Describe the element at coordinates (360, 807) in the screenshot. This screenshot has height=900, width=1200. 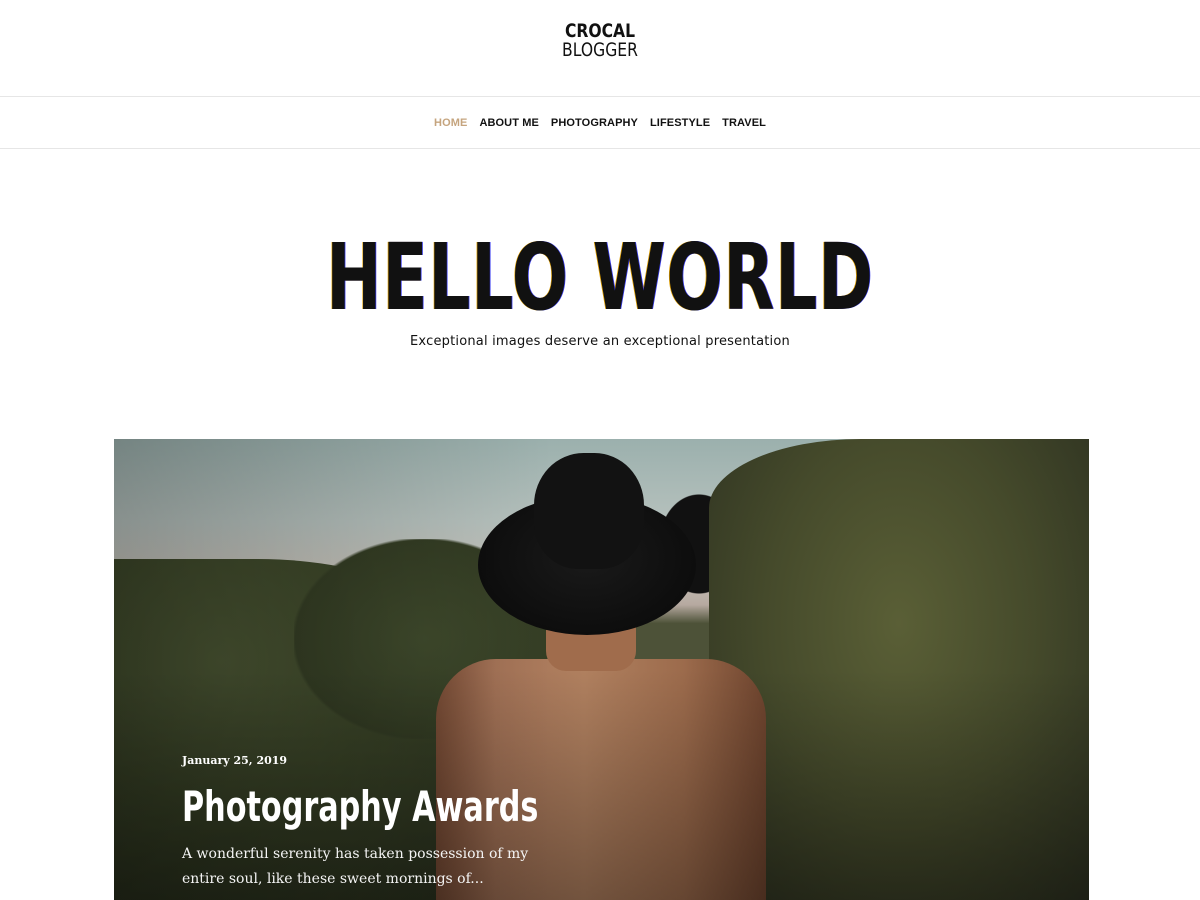
I see `post-title-link: Photography Awards` at that location.